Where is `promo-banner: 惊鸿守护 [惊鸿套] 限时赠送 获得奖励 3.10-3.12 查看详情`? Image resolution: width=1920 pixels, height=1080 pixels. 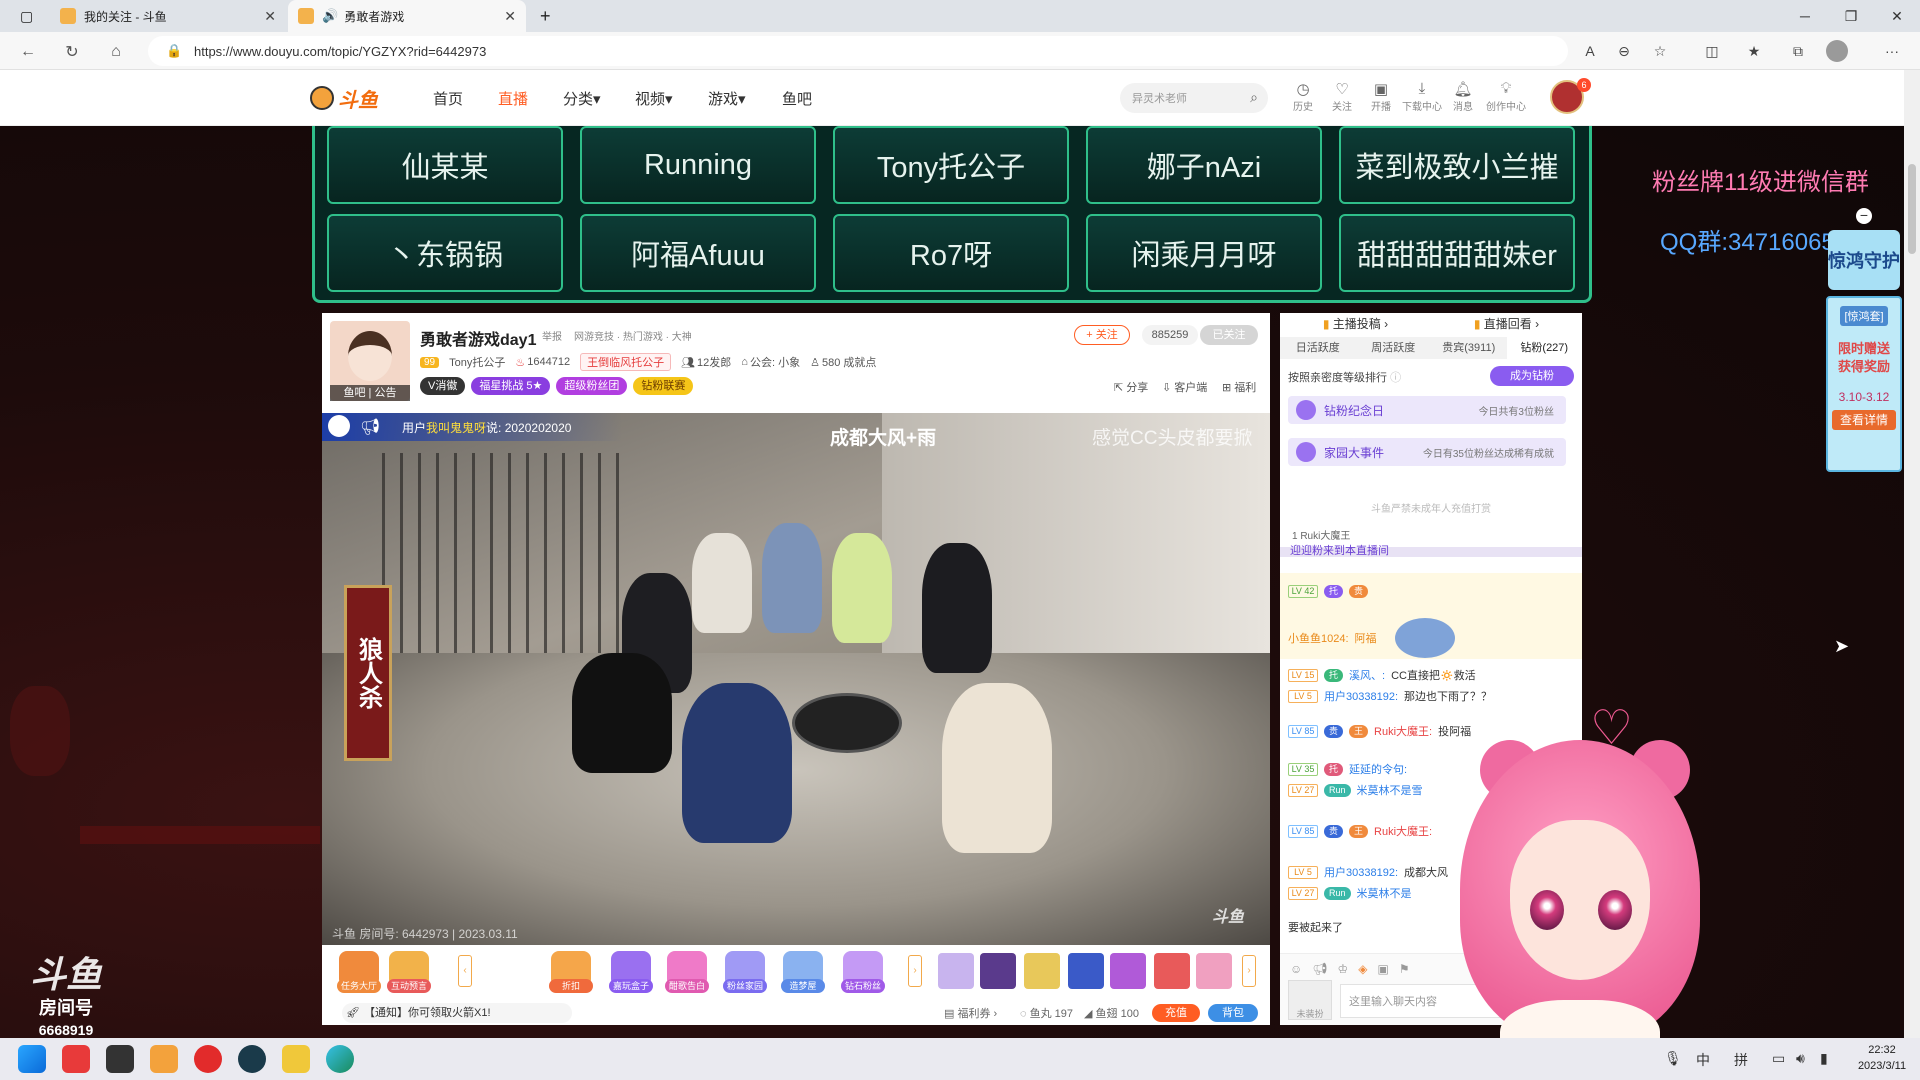 promo-banner: 惊鸿守护 [惊鸿套] 限时赠送 获得奖励 3.10-3.12 查看详情 is located at coordinates (1864, 346).